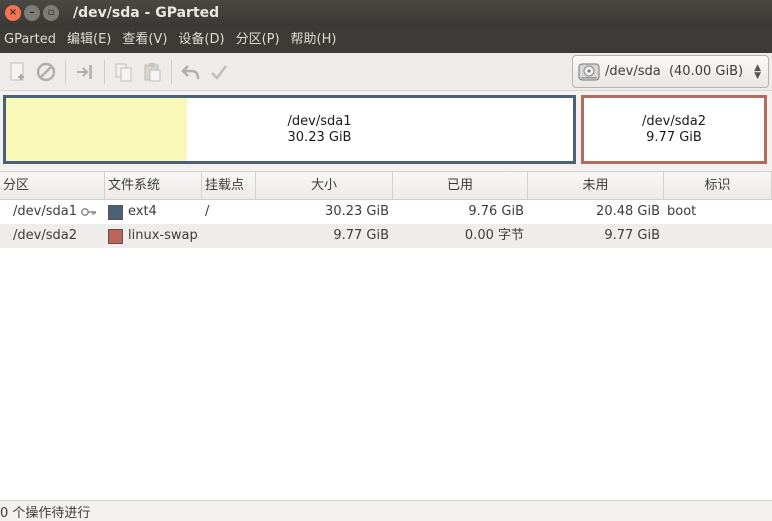 The height and width of the screenshot is (521, 772). Describe the element at coordinates (632, 235) in the screenshot. I see `unused-value: 9.77 GiB` at that location.